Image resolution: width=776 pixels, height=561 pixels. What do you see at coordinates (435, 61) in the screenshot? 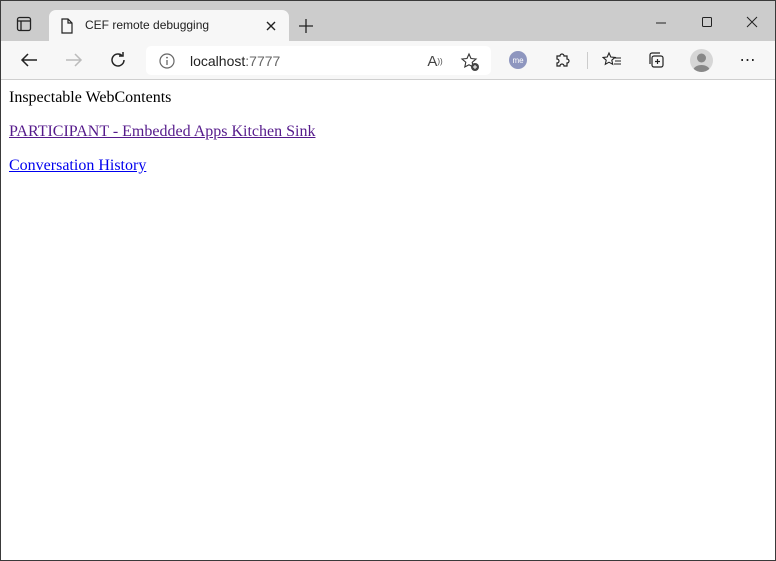
I see `read-aloud-icon: A))` at bounding box center [435, 61].